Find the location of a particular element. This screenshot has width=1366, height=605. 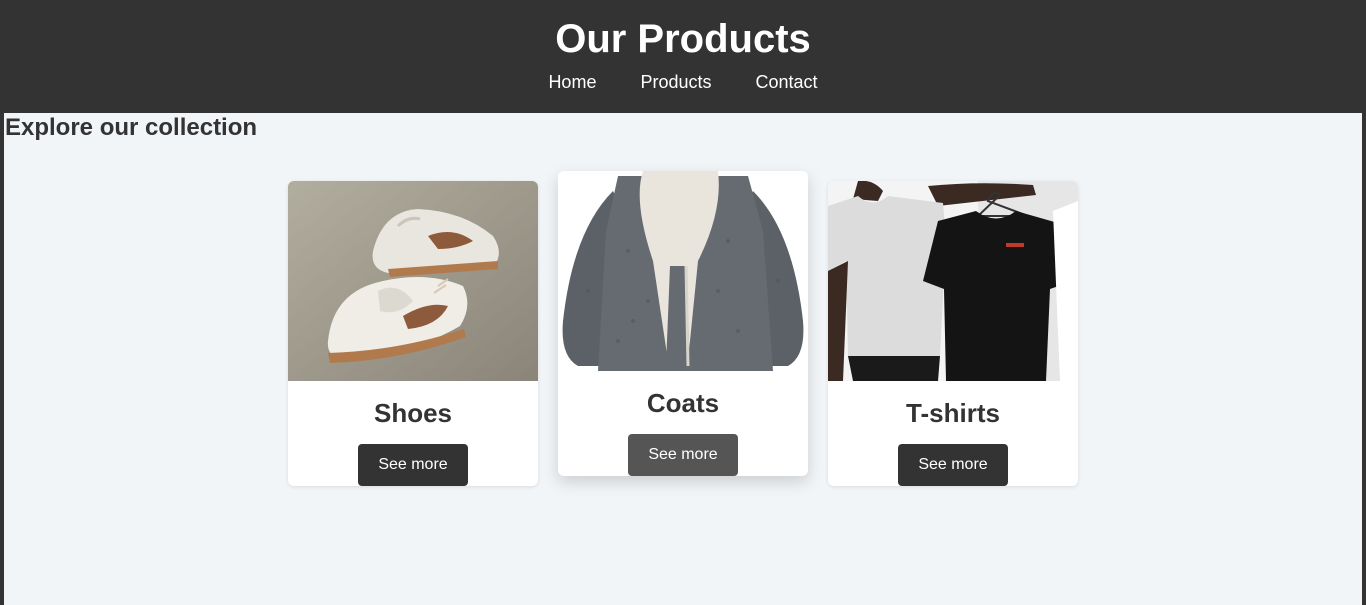

product-name: Coats is located at coordinates (683, 403).